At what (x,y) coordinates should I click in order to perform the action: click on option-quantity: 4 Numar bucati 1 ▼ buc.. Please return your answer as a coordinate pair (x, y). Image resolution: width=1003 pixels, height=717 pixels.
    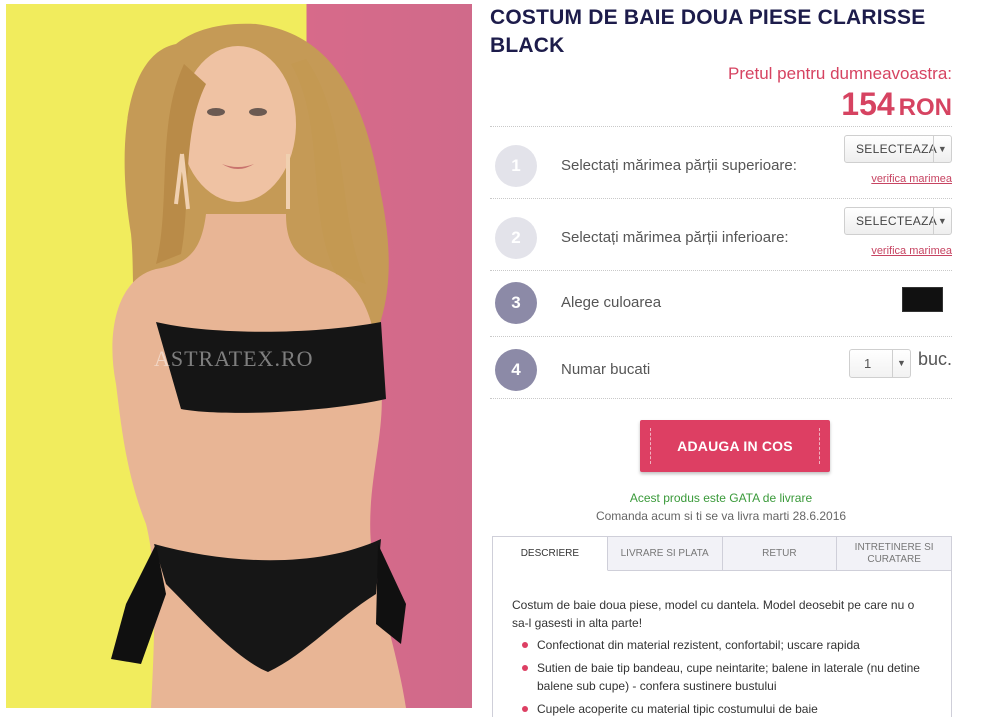
    Looking at the image, I should click on (721, 367).